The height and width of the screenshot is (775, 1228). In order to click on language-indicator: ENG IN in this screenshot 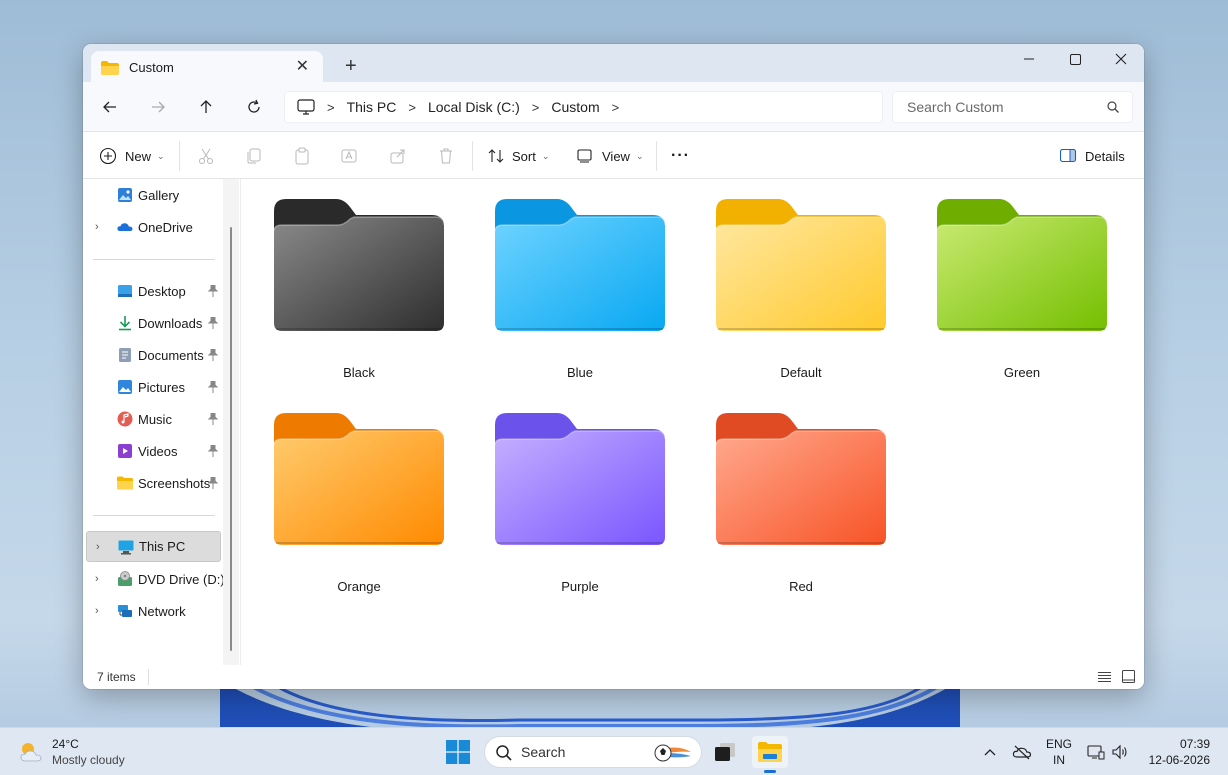, I will do `click(1059, 752)`.